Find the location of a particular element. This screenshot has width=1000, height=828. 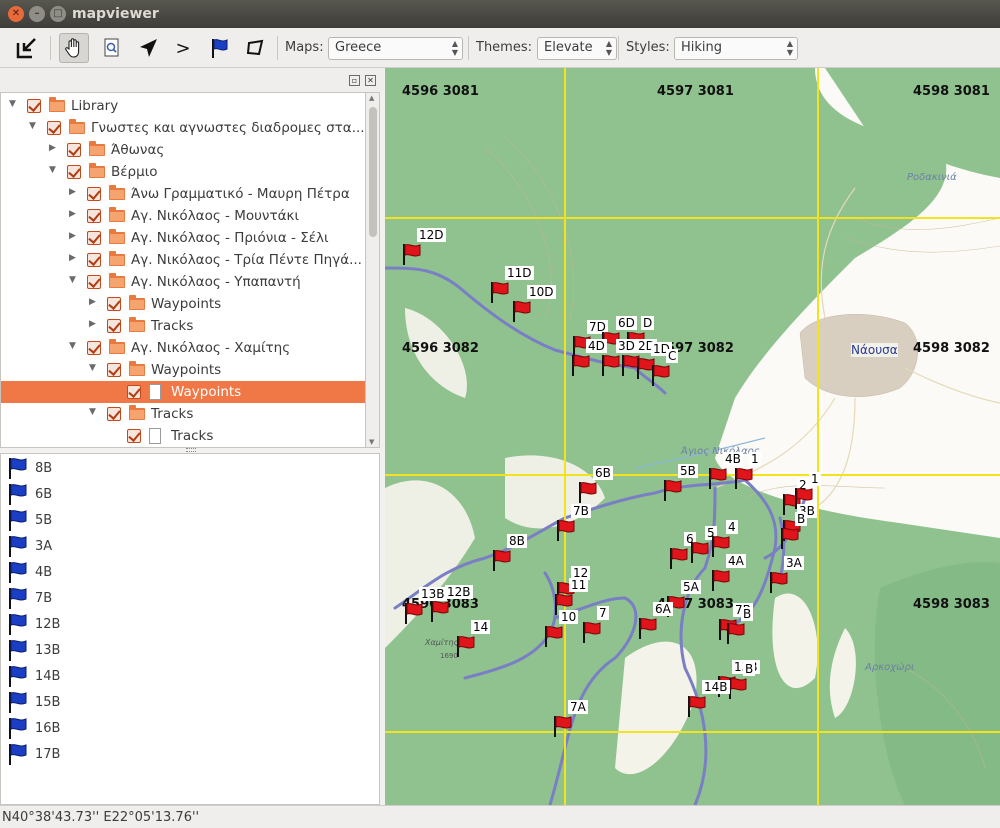

close-window-button: ✕ is located at coordinates (16, 14).